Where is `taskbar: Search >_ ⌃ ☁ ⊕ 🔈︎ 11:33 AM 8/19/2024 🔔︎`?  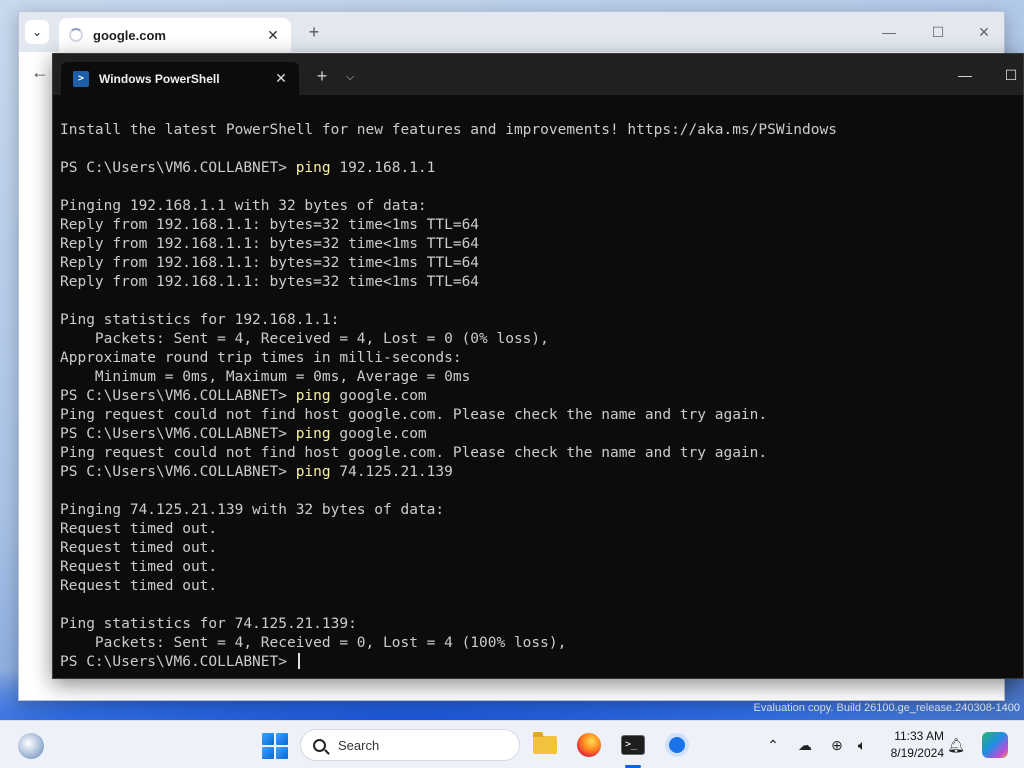
taskbar: Search >_ ⌃ ☁ ⊕ 🔈︎ 11:33 AM 8/19/2024 🔔︎ is located at coordinates (512, 744).